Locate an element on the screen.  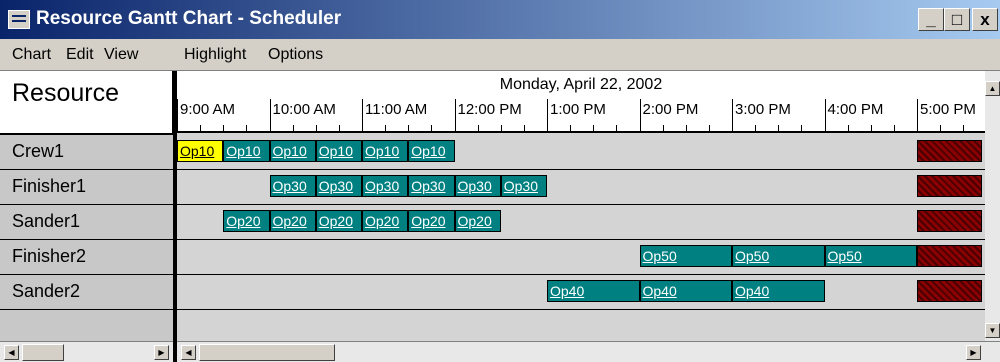
minimize-button: _ is located at coordinates (931, 19).